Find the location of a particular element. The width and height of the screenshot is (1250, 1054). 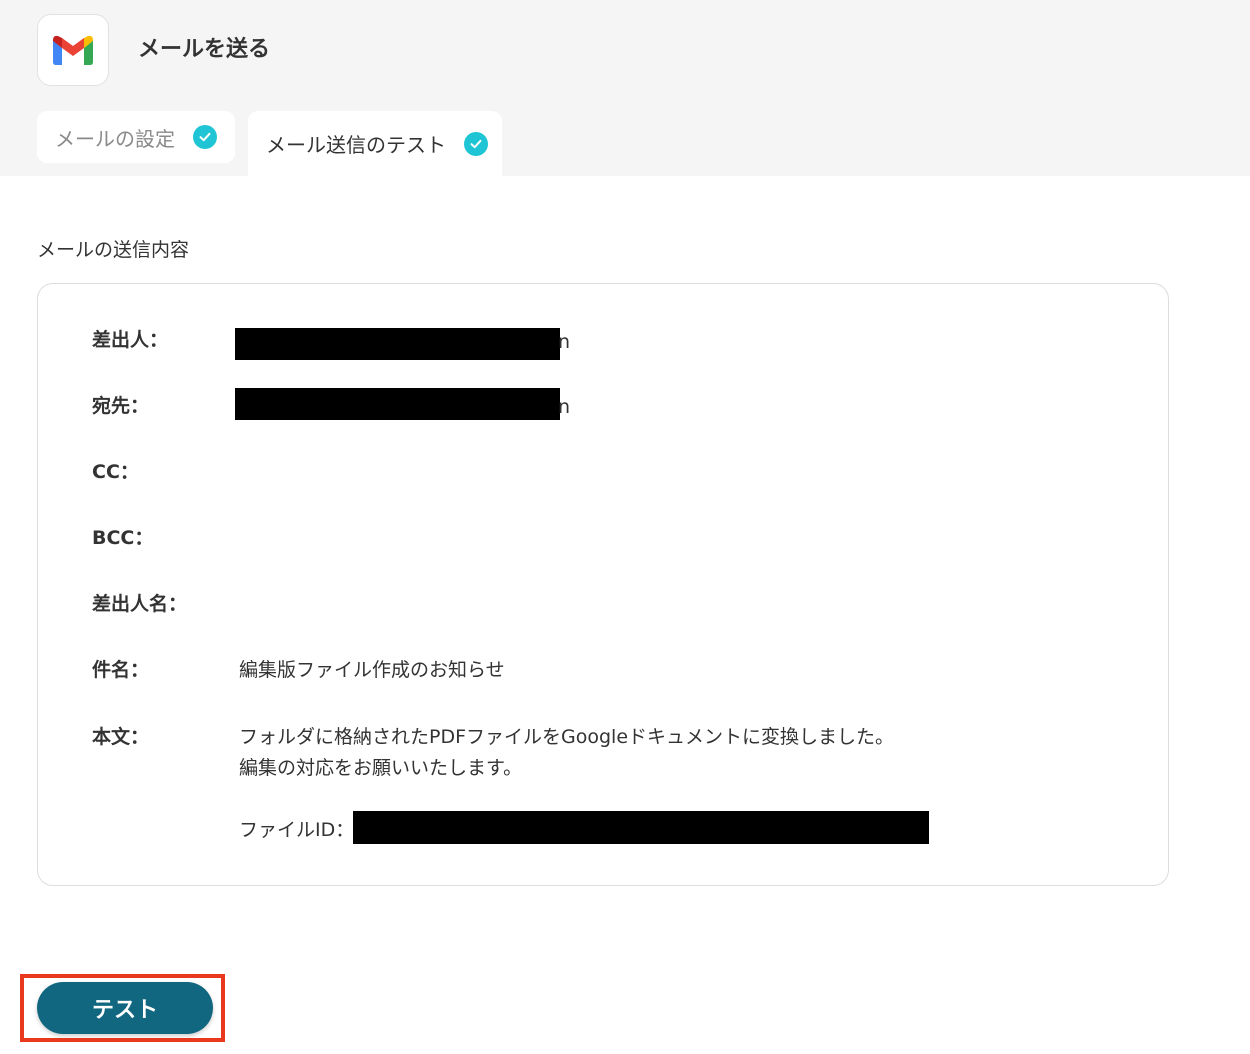

file-id-redacted is located at coordinates (641, 827).